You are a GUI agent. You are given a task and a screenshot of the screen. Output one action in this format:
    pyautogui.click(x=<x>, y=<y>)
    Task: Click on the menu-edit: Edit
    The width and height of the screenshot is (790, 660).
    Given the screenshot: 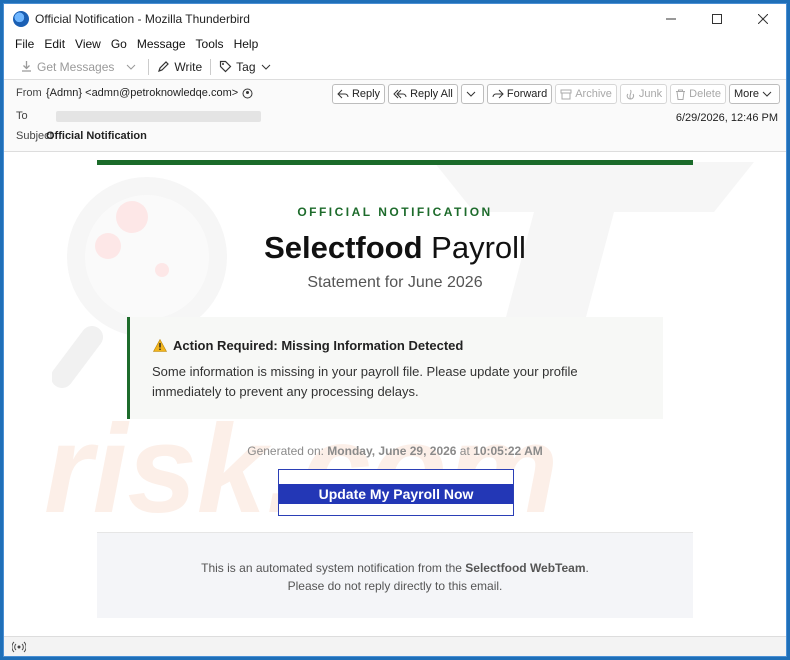 What is the action you would take?
    pyautogui.click(x=54, y=44)
    